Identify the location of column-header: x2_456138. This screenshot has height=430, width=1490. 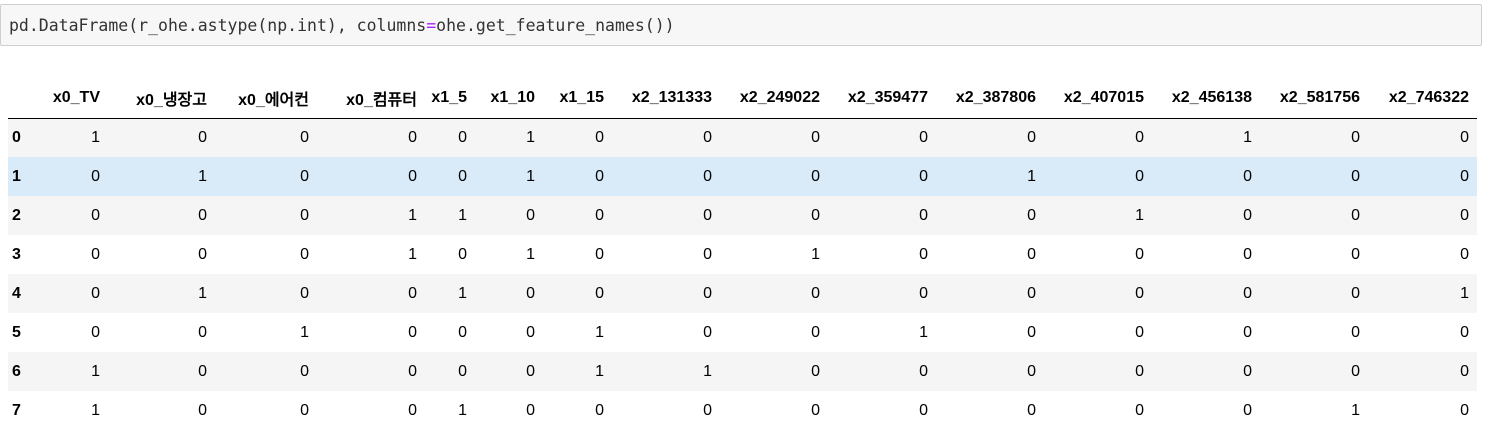
(1206, 98).